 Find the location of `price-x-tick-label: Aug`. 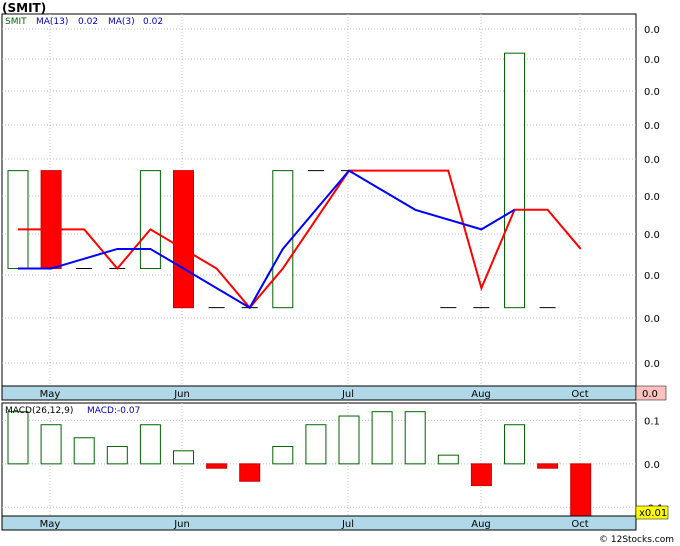

price-x-tick-label: Aug is located at coordinates (481, 394).